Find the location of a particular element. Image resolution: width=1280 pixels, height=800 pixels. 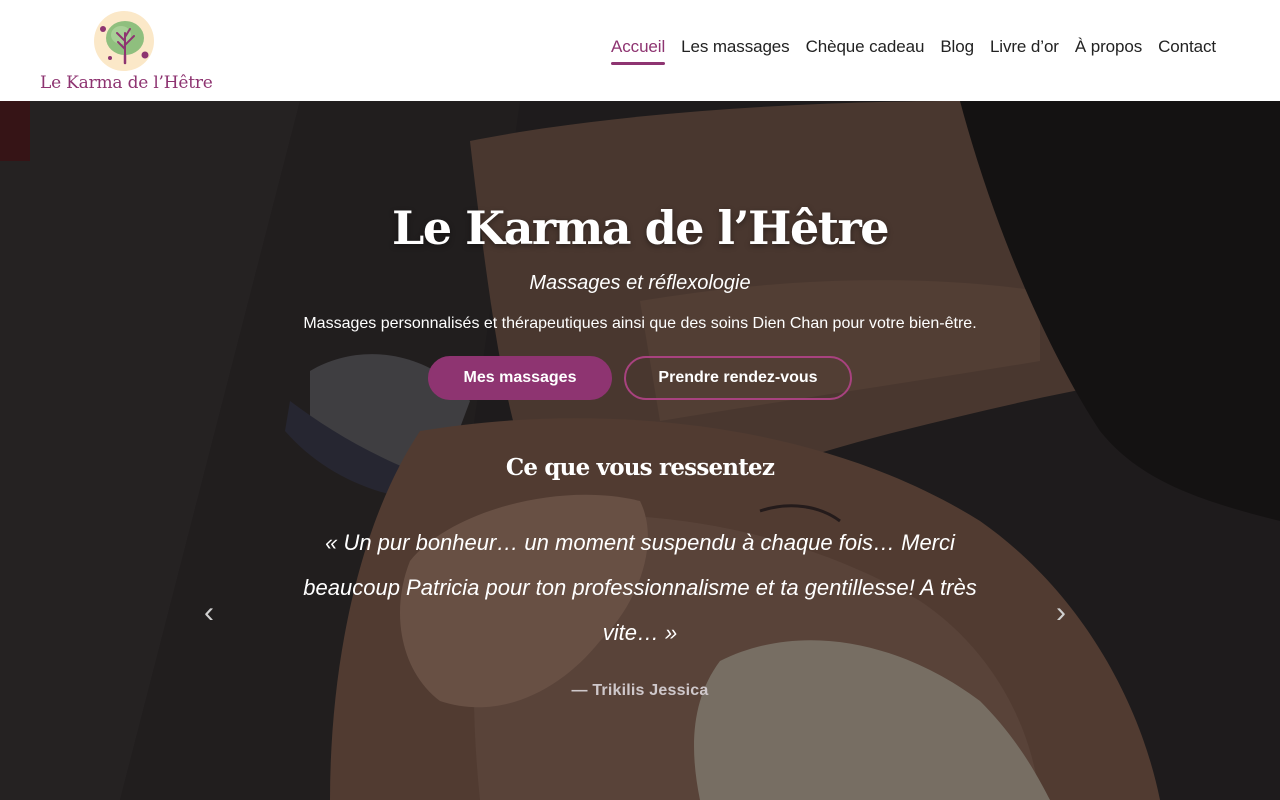

hero-subtitle: Massages et réflexologie is located at coordinates (640, 283).